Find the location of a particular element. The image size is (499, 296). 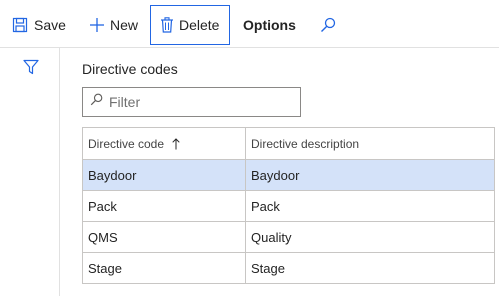

column-header-directive-description: Directive description is located at coordinates (370, 143).